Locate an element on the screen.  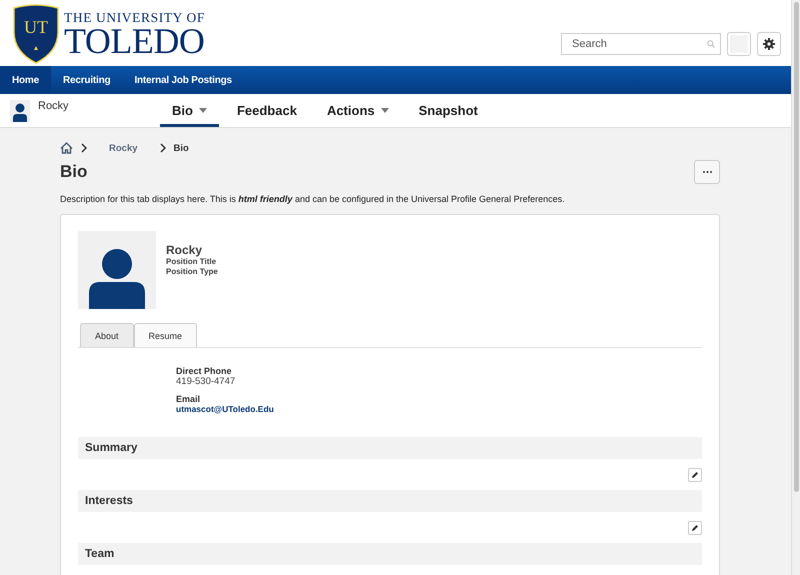
position-type: Position Type is located at coordinates (192, 272).